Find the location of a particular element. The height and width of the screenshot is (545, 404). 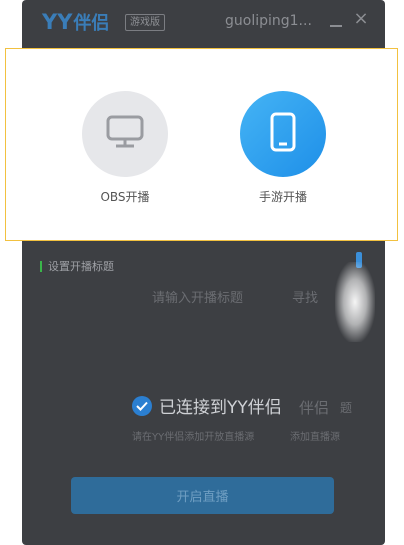

mobile-mode-circle is located at coordinates (283, 134).